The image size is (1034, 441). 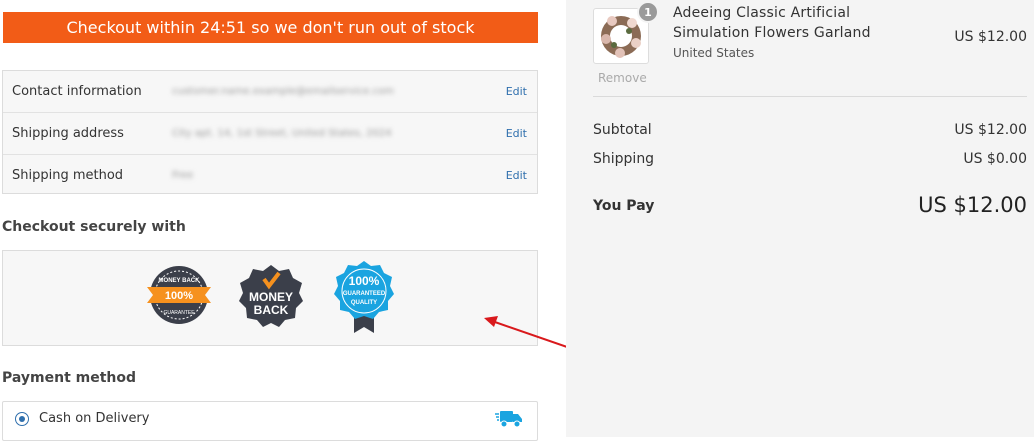 I want to click on shipping-value: US $0.00, so click(x=995, y=159).